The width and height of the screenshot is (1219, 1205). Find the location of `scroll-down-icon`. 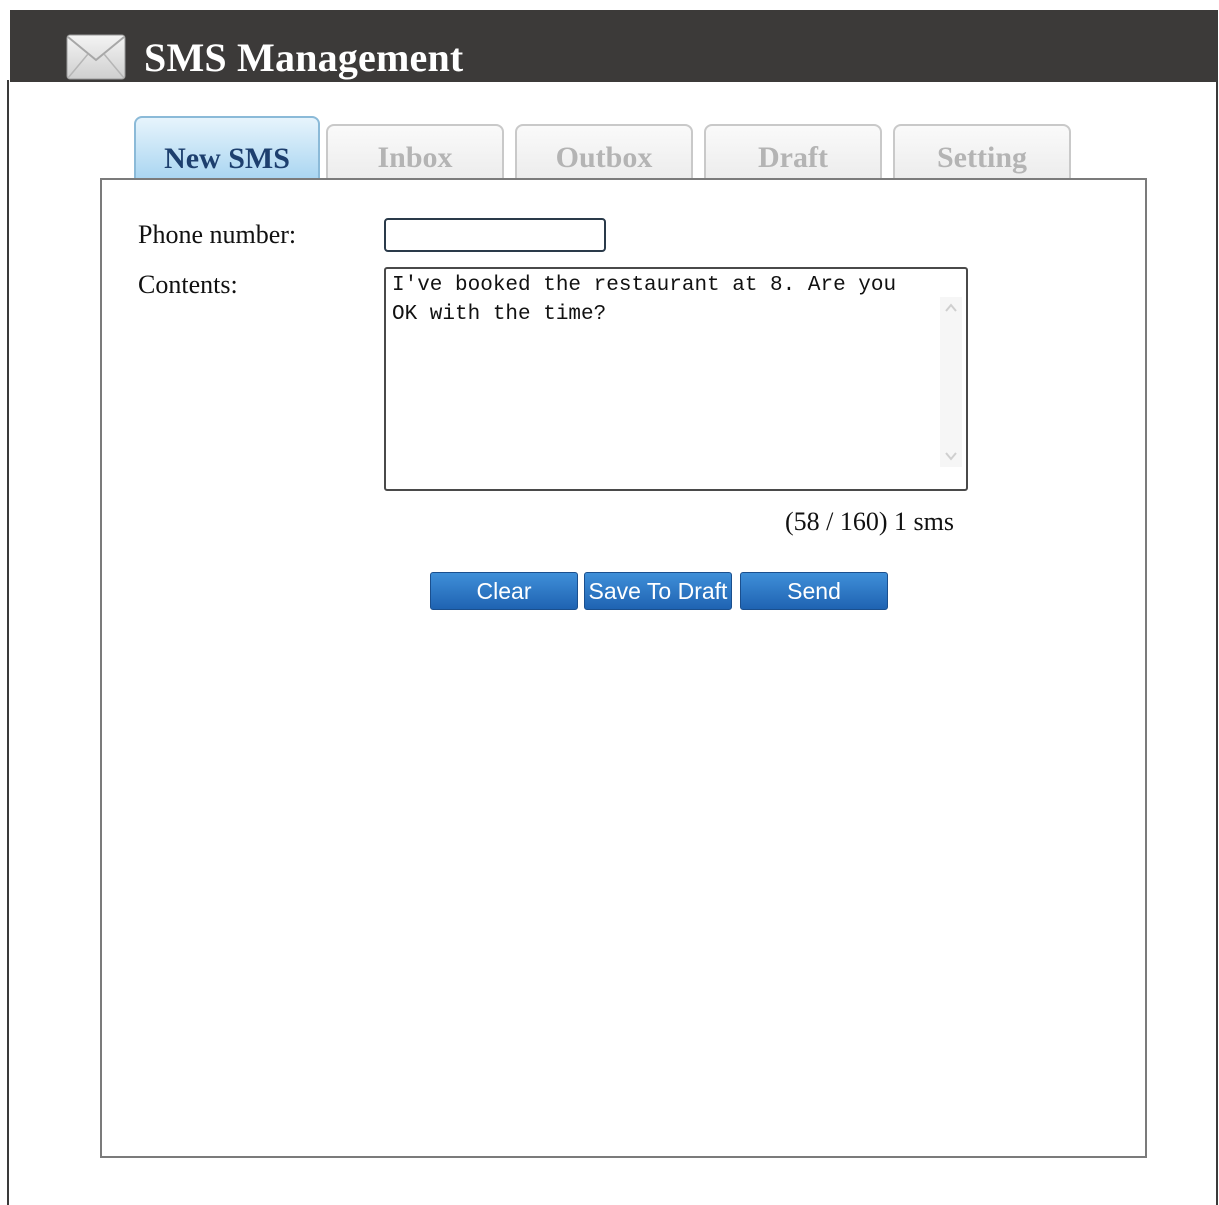

scroll-down-icon is located at coordinates (951, 456).